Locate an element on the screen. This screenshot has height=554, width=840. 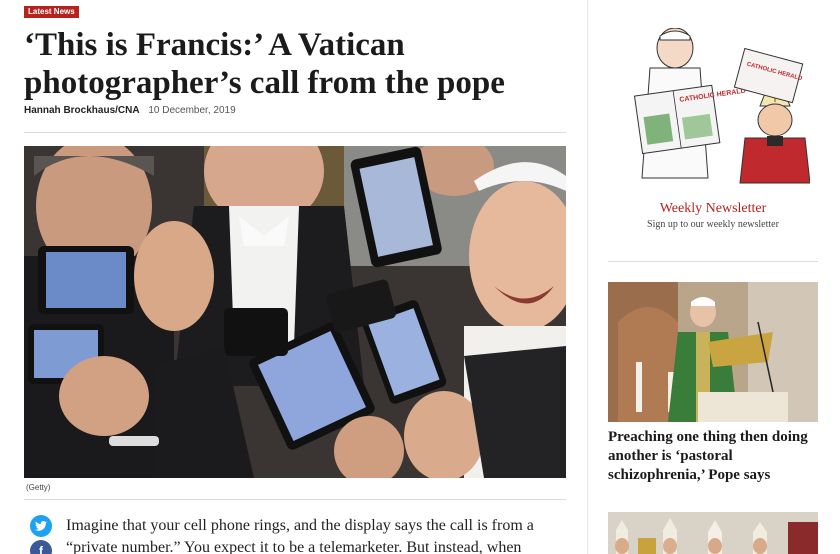
image-credit: (Getty) is located at coordinates (38, 487).